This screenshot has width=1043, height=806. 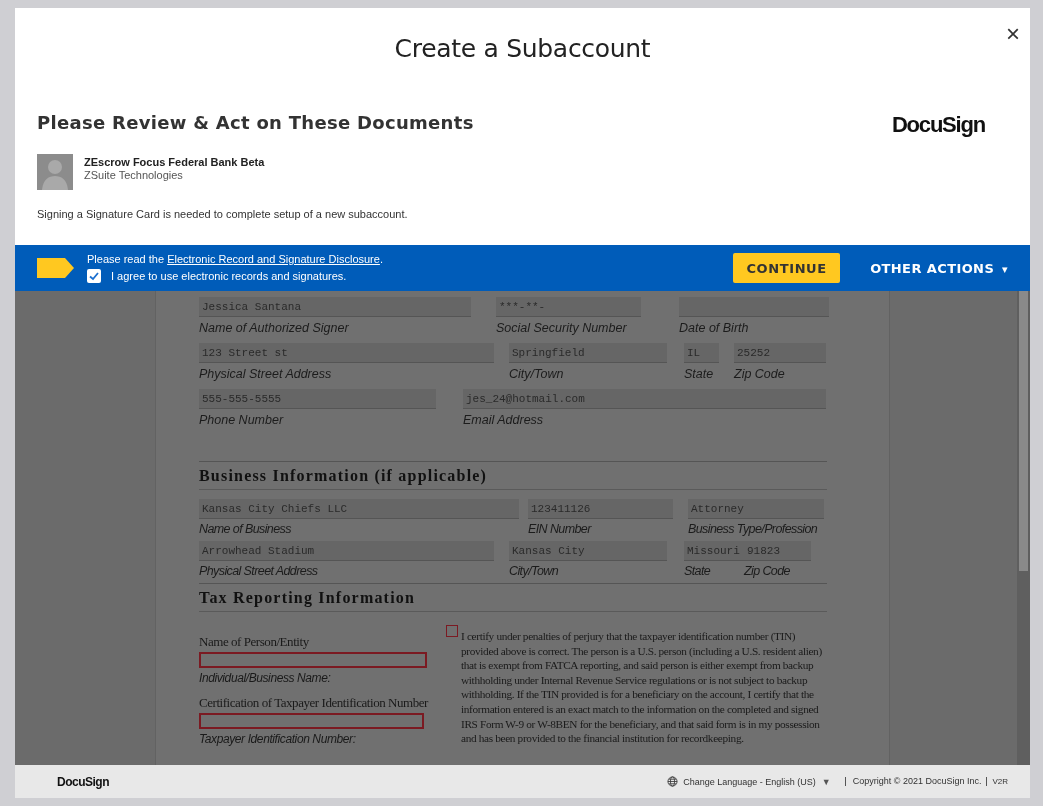 I want to click on field-label: EIN Number, so click(x=560, y=529).